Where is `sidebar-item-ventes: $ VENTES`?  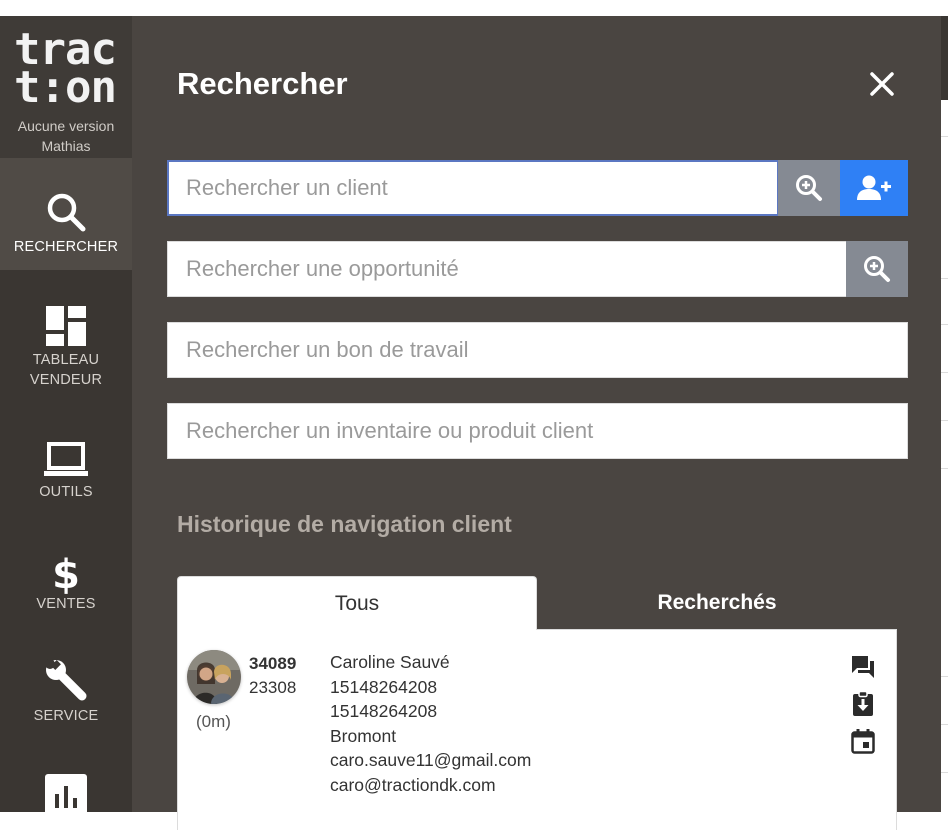
sidebar-item-ventes: $ VENTES is located at coordinates (66, 592).